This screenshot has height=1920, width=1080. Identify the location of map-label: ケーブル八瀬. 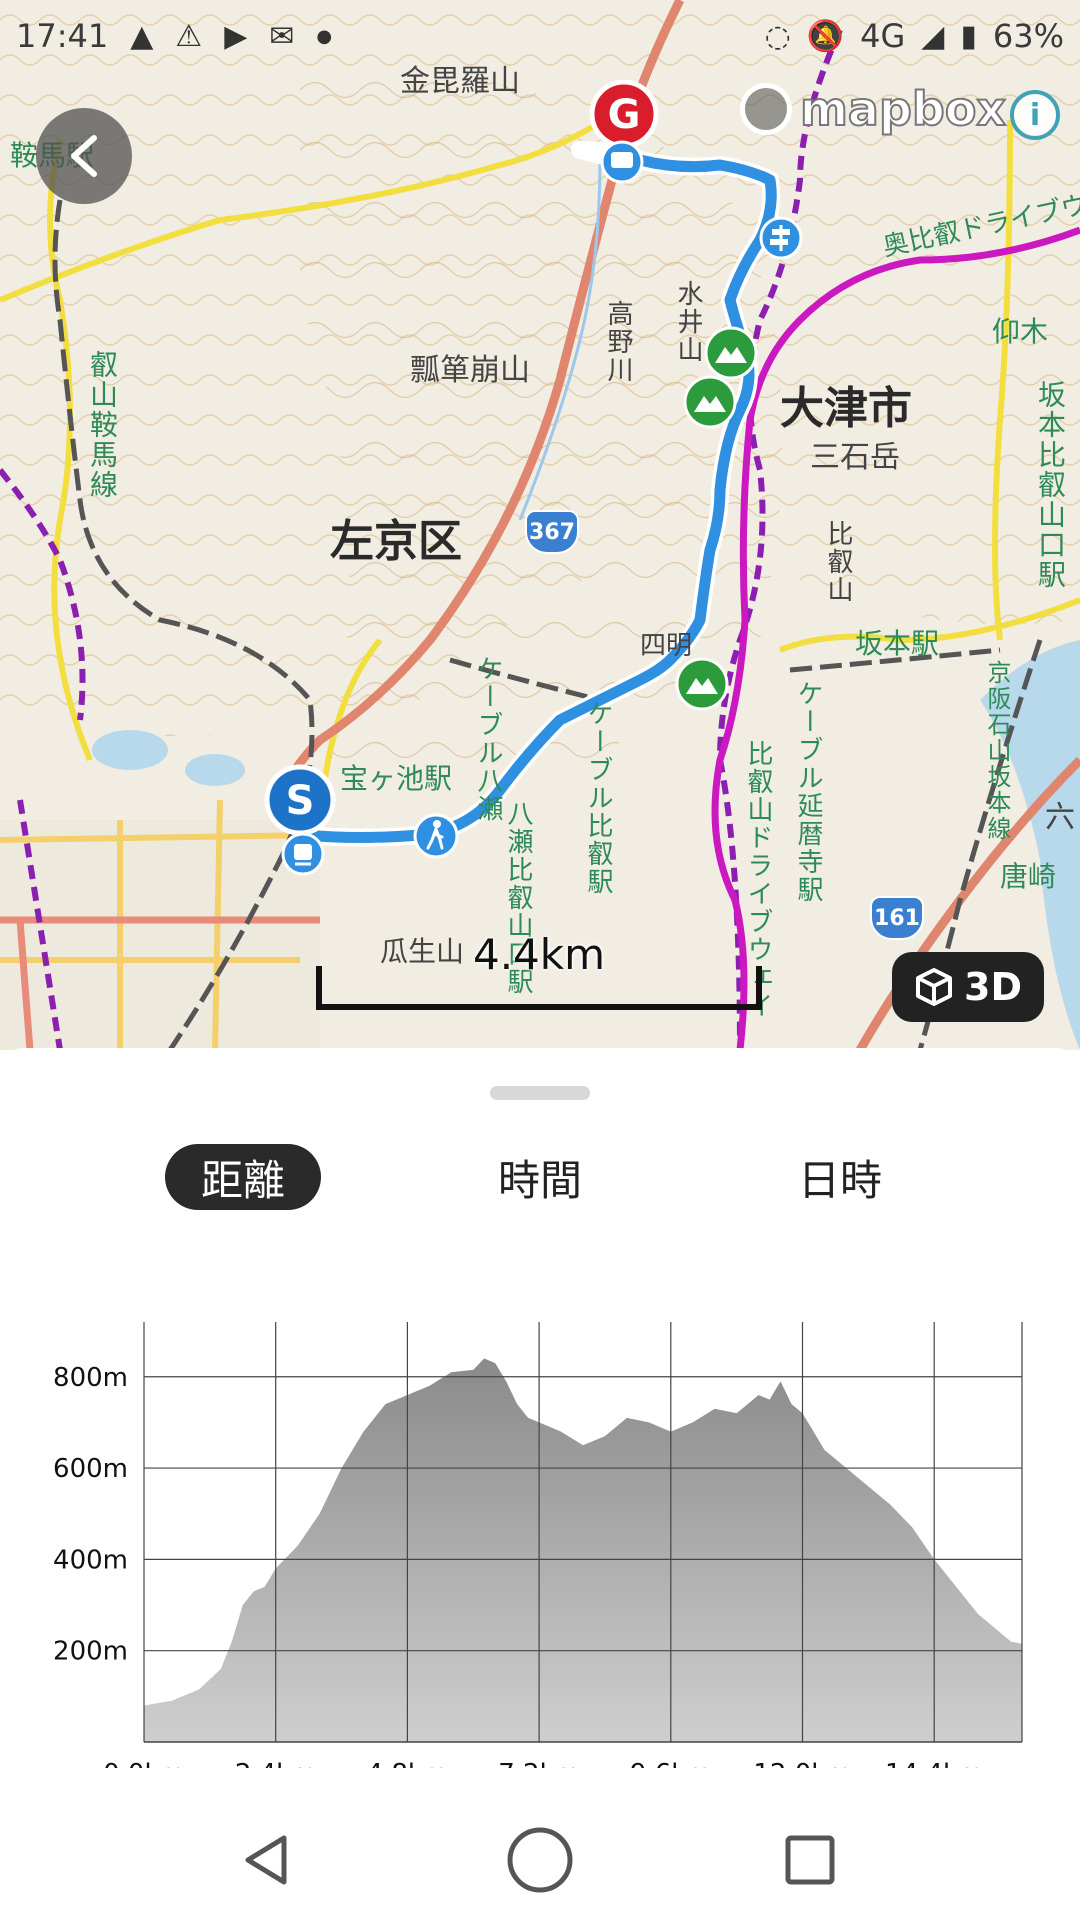
(488, 739).